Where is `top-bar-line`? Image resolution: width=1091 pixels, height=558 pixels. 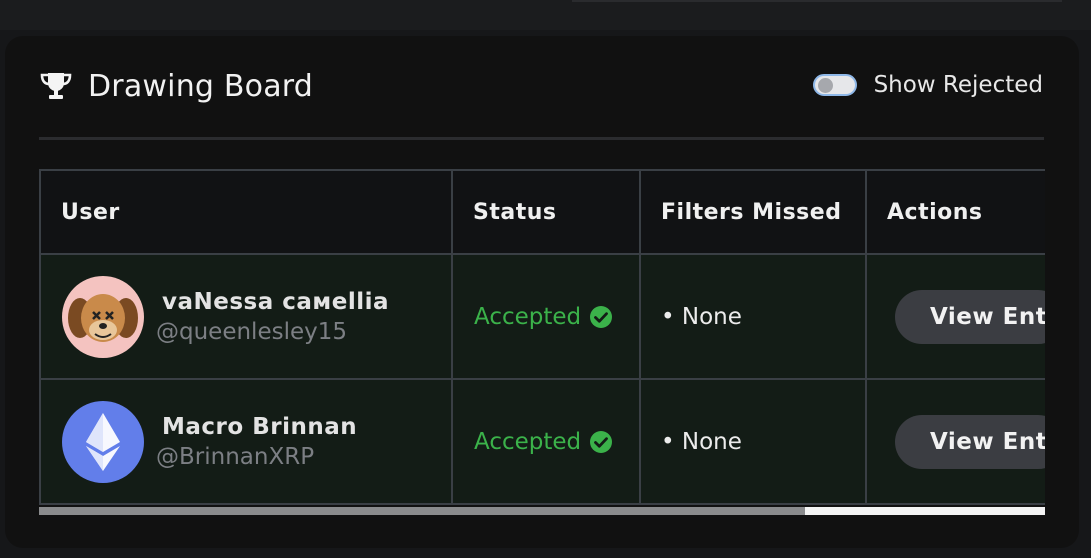 top-bar-line is located at coordinates (817, 1).